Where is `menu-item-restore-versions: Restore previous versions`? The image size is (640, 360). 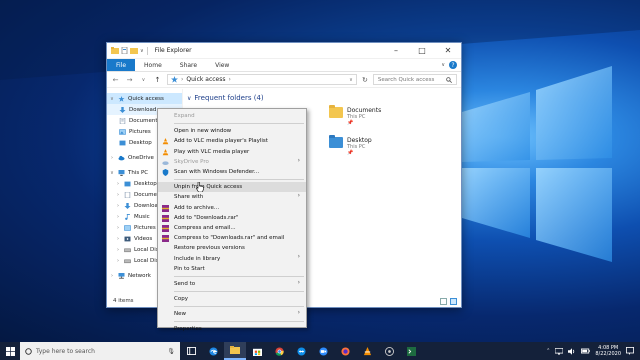
menu-item-restore-versions: Restore previous versions is located at coordinates (232, 248).